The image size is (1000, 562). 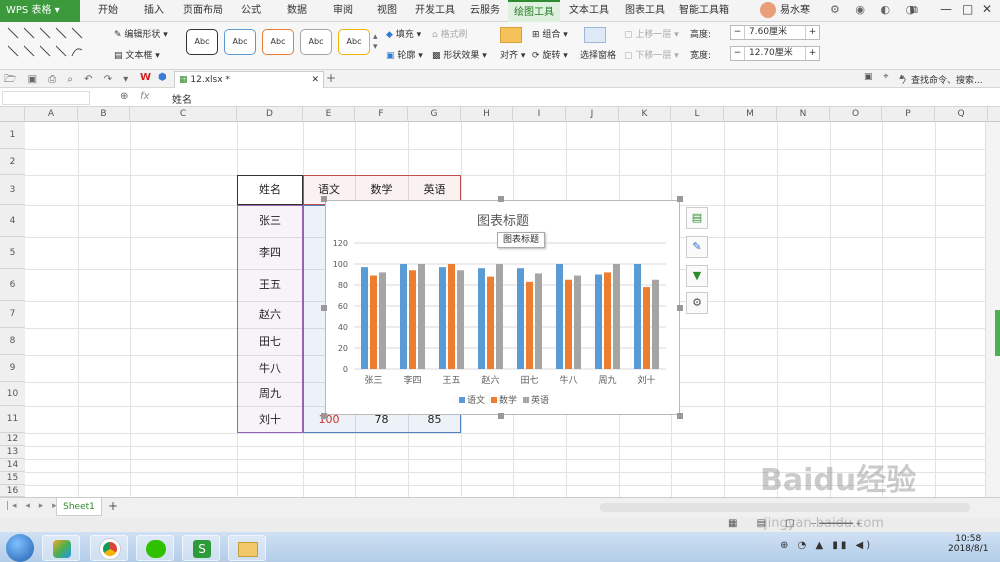 What do you see at coordinates (550, 33) in the screenshot?
I see `group-button: ⊞ 组合 ▾` at bounding box center [550, 33].